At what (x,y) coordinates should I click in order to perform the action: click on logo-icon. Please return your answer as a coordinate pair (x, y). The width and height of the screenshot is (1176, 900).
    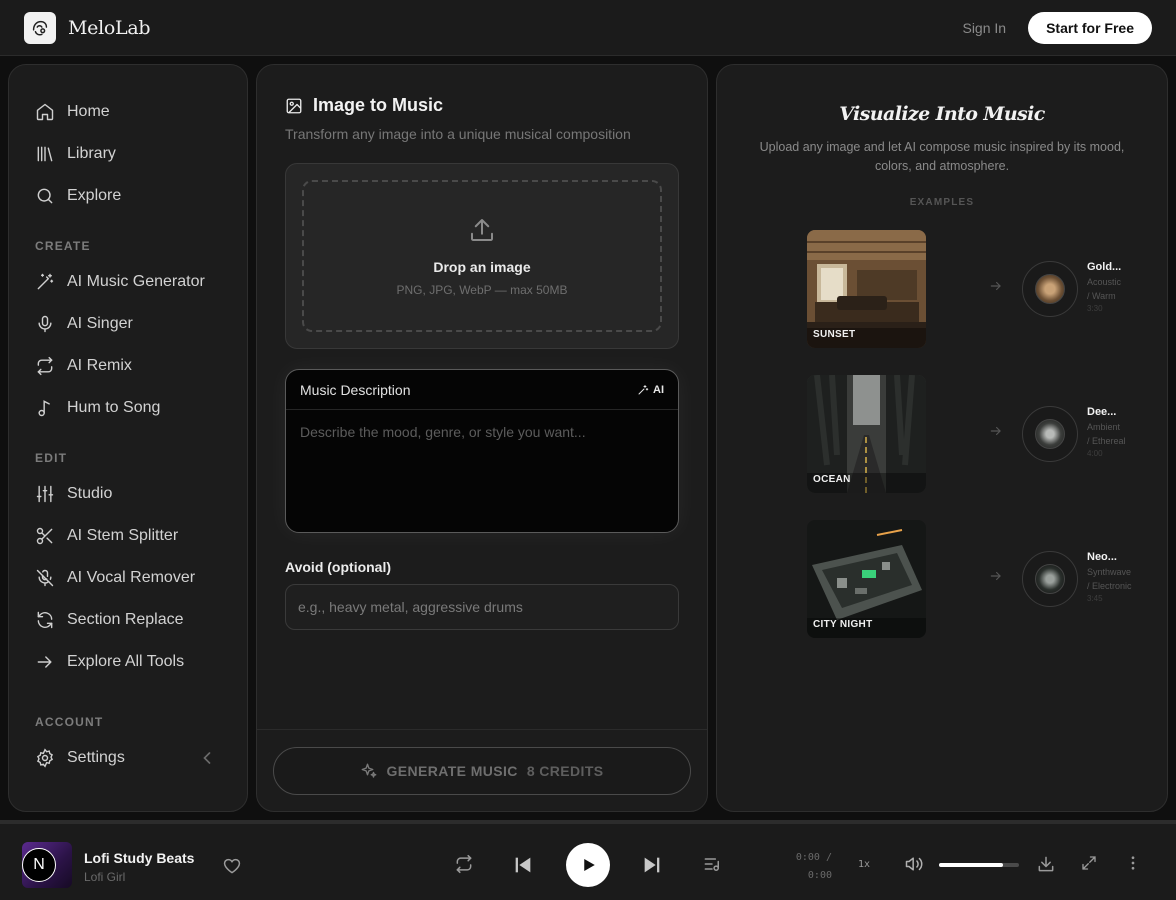
    Looking at the image, I should click on (40, 27).